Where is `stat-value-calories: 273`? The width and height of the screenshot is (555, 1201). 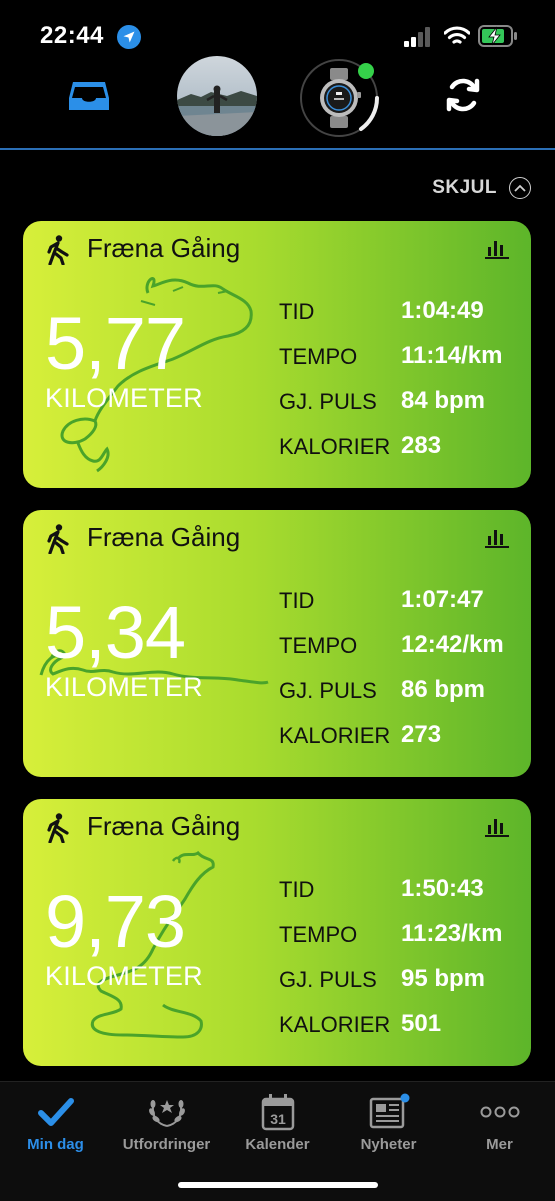 stat-value-calories: 273 is located at coordinates (421, 734).